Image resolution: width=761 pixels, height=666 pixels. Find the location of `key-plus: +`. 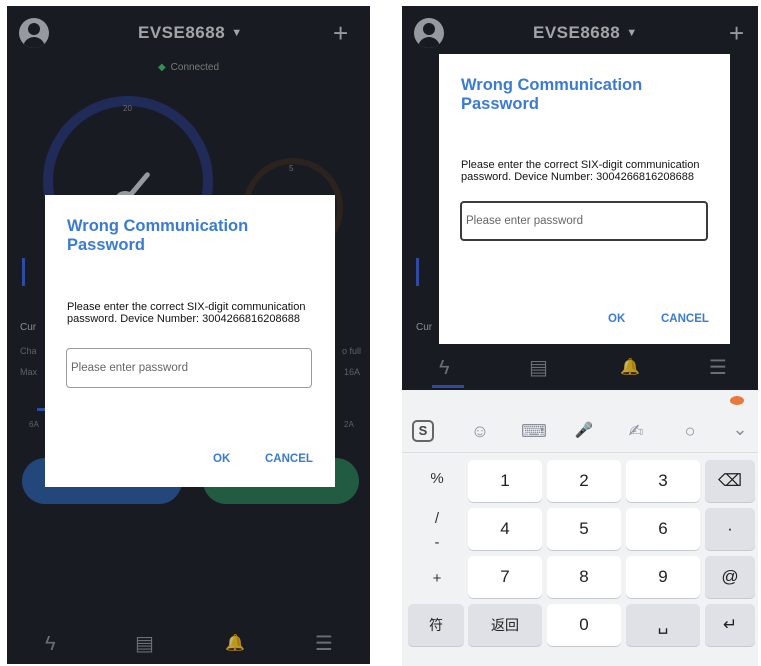

key-plus: + is located at coordinates (437, 579).